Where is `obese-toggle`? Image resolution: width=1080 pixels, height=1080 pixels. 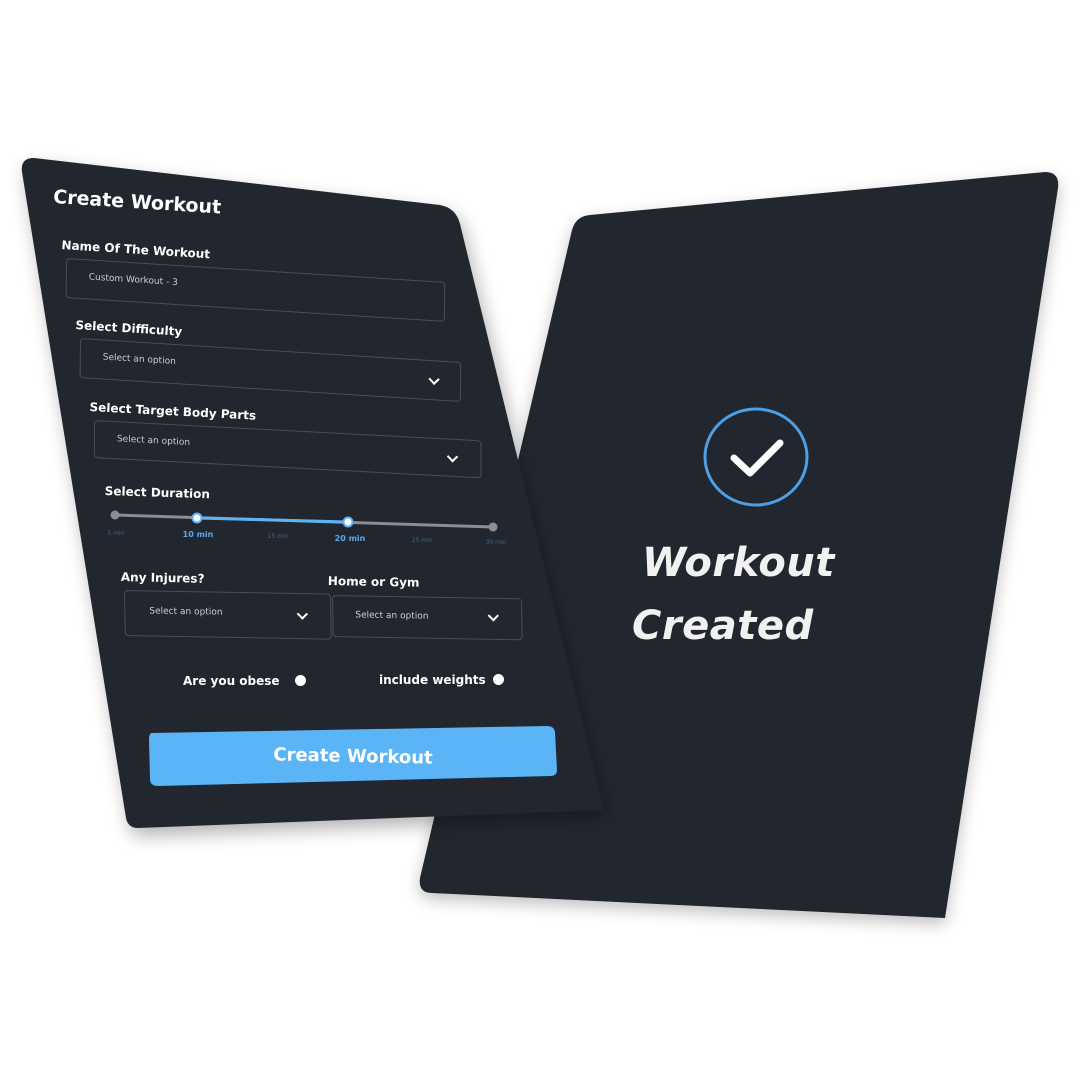 obese-toggle is located at coordinates (300, 680).